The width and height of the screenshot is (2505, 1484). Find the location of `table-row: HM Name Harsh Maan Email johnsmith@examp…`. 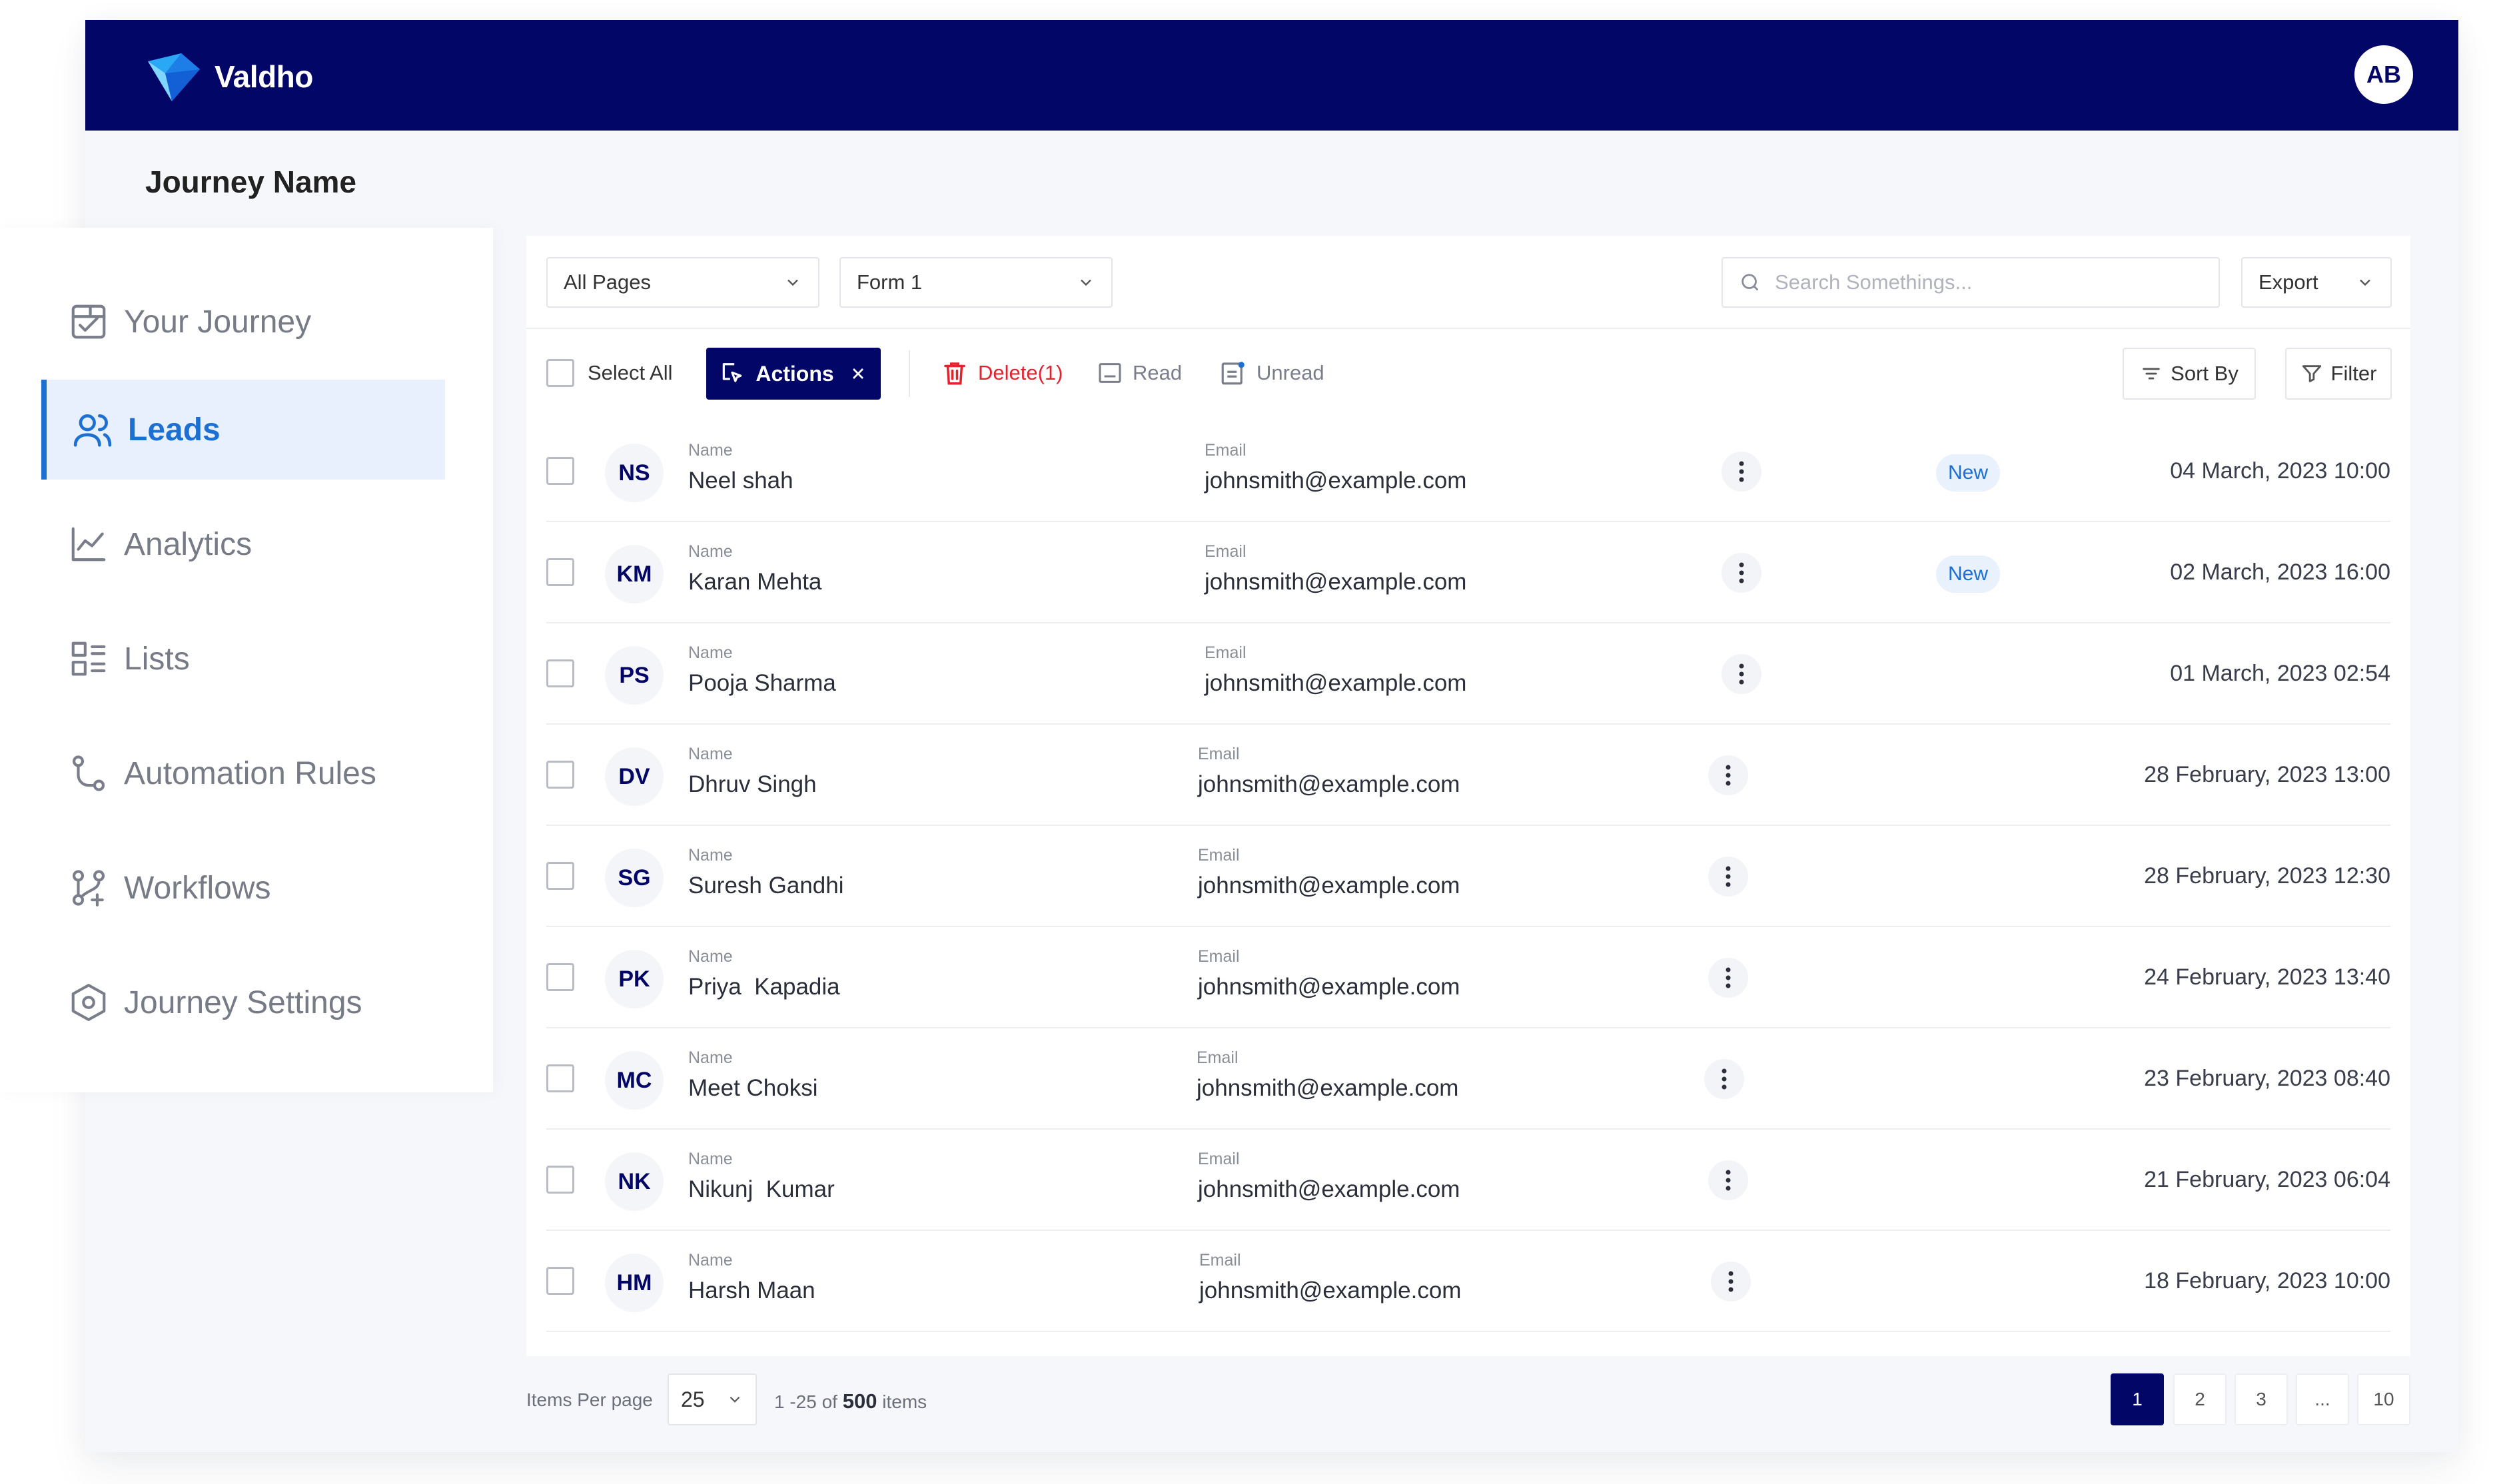

table-row: HM Name Harsh Maan Email johnsmith@examp… is located at coordinates (1468, 1282).